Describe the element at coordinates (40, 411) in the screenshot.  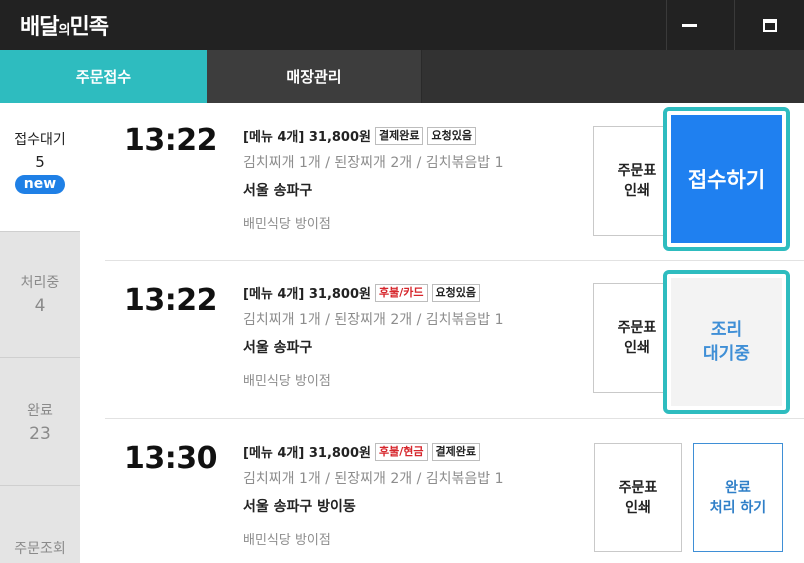
I see `sidebar-item-label: 완료` at that location.